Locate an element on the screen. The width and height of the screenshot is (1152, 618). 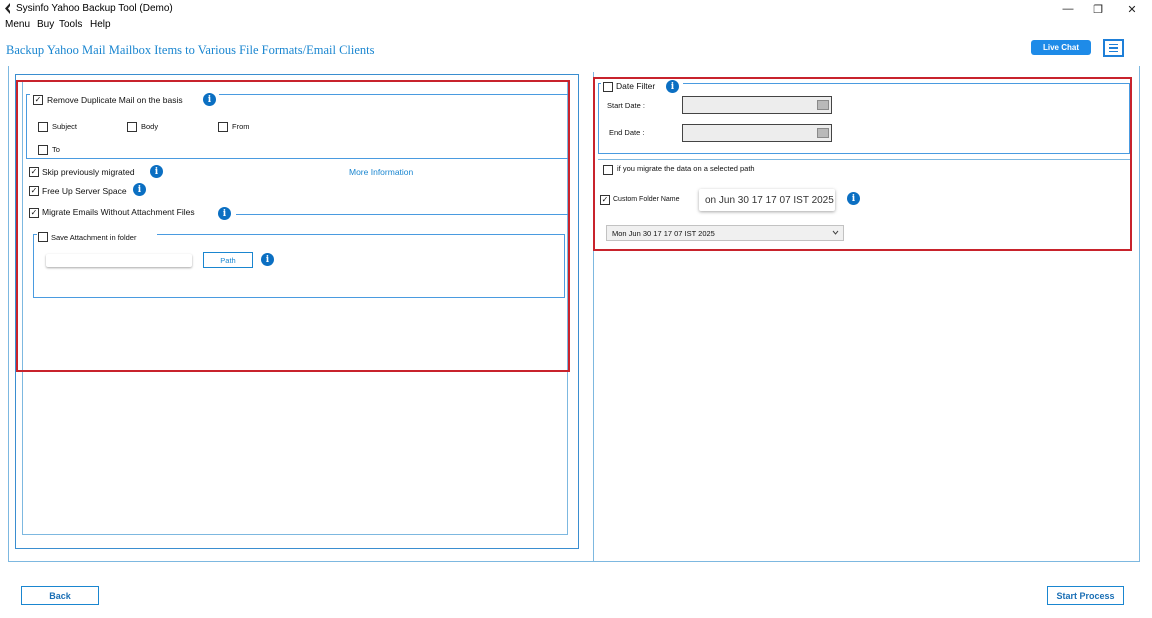
menu-item-buy: Buy is located at coordinates (45, 24).